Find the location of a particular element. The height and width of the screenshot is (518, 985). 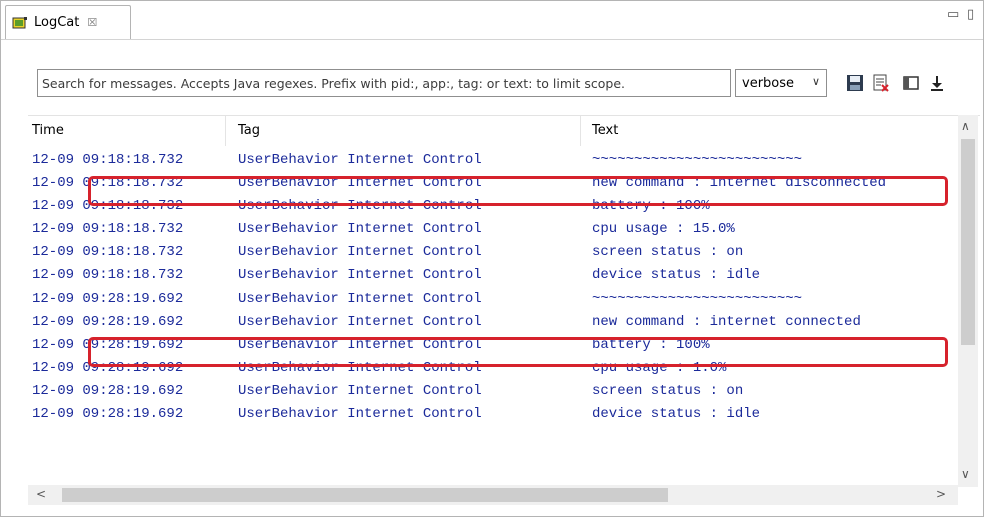

scroll-up-icon: ∧ is located at coordinates (965, 126).